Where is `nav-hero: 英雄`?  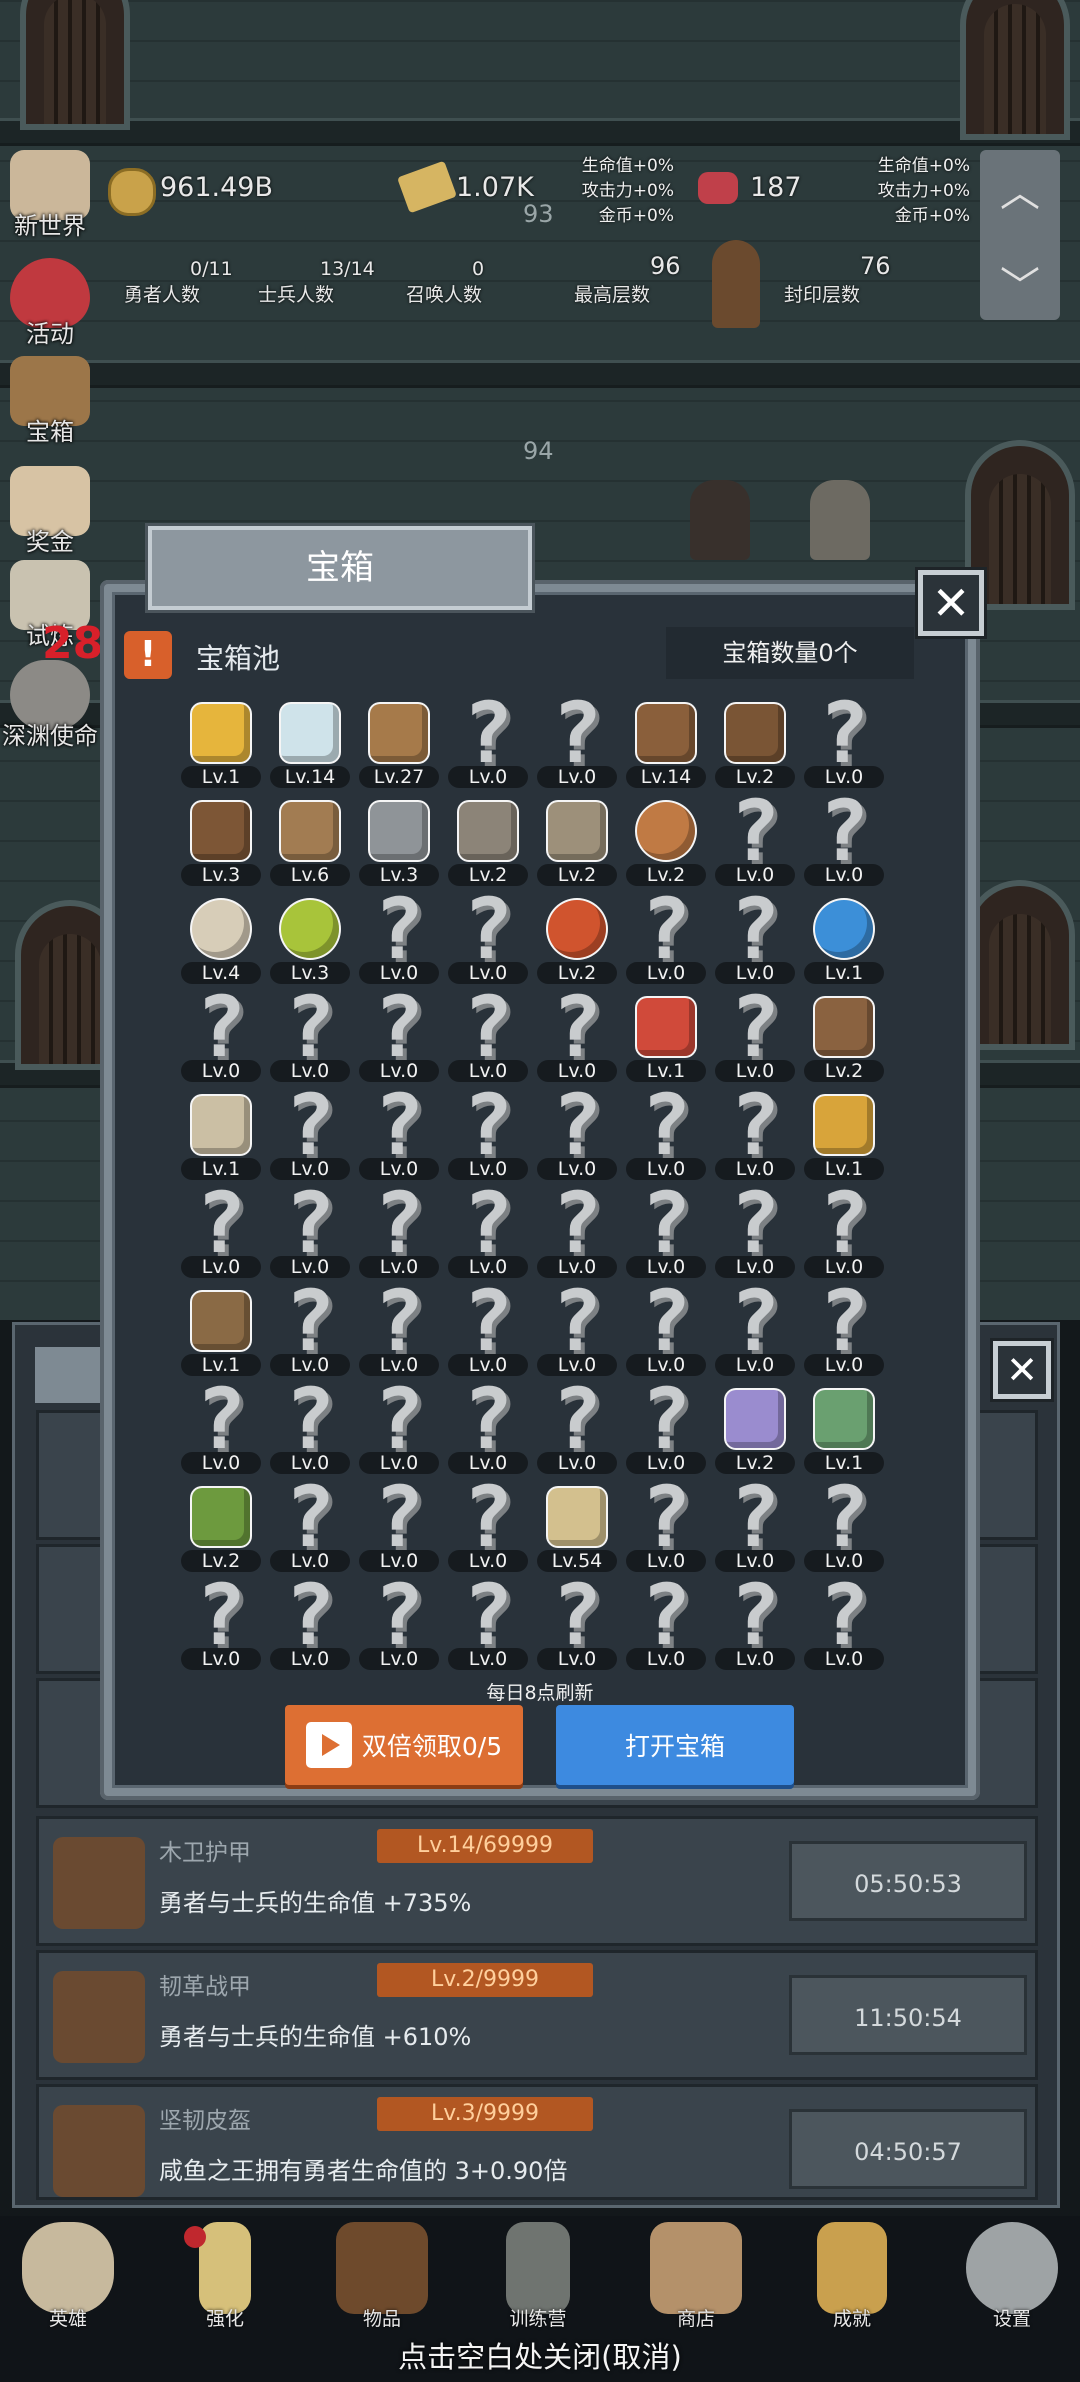 nav-hero: 英雄 is located at coordinates (68, 2276).